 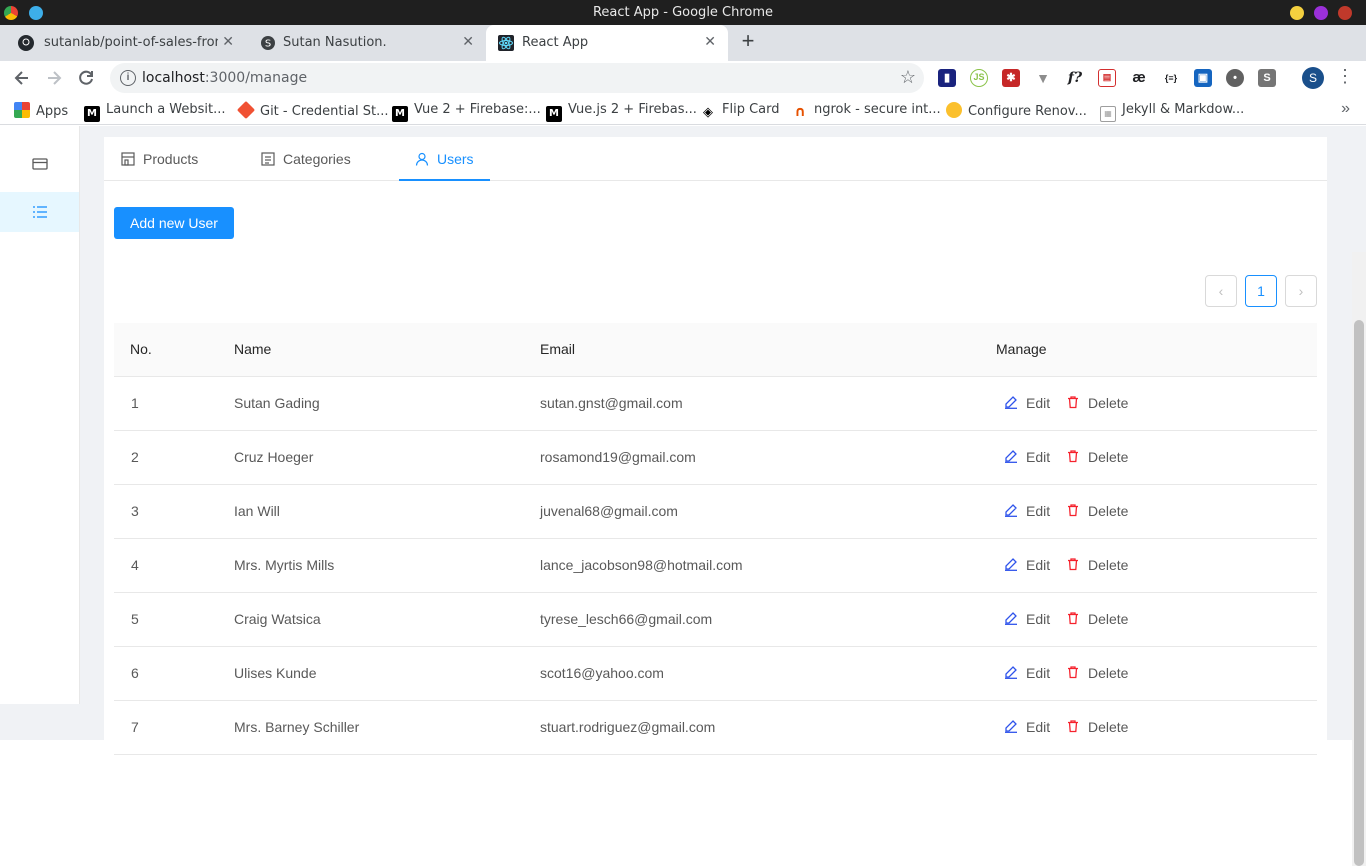 I want to click on tab-users: Users, so click(x=444, y=159).